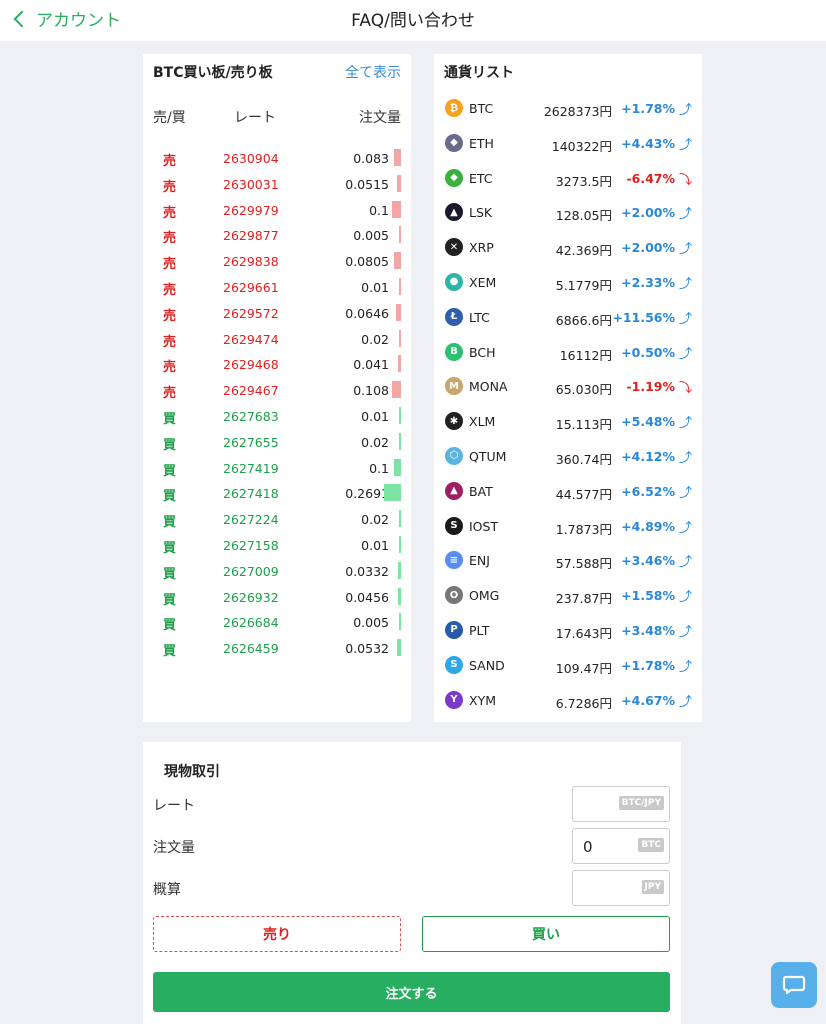 The width and height of the screenshot is (826, 1024). I want to click on currency-row: ◆ ETC 3273.5円 -6.47% ⤵, so click(568, 178).